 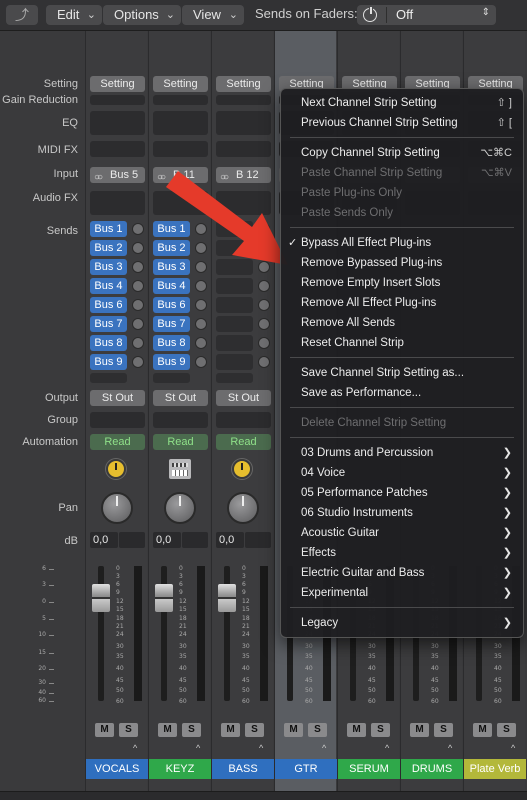 I want to click on menu-item: Acoustic Guitar ❯, so click(x=402, y=533).